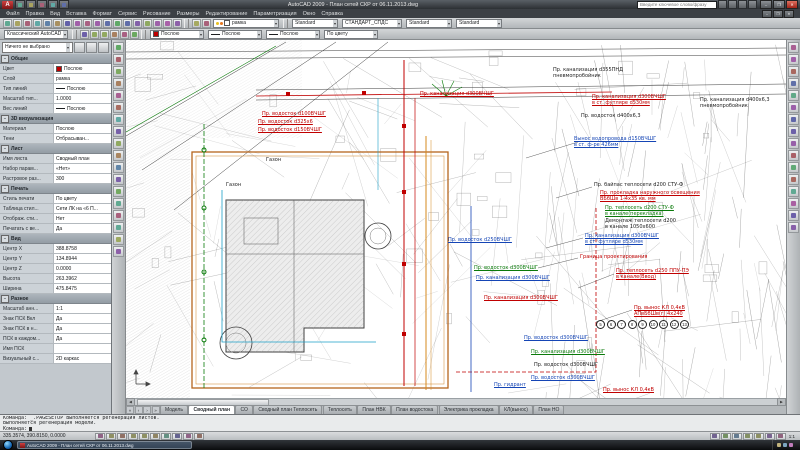 Image resolution: width=800 pixels, height=450 pixels. I want to click on tab-scroll-button: », so click(155, 410).